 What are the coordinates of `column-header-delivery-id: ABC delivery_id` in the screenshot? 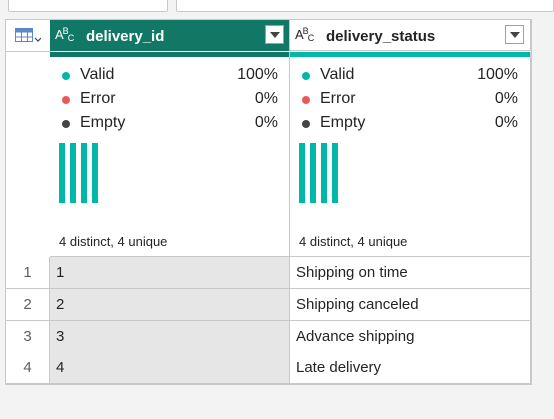 It's located at (170, 35).